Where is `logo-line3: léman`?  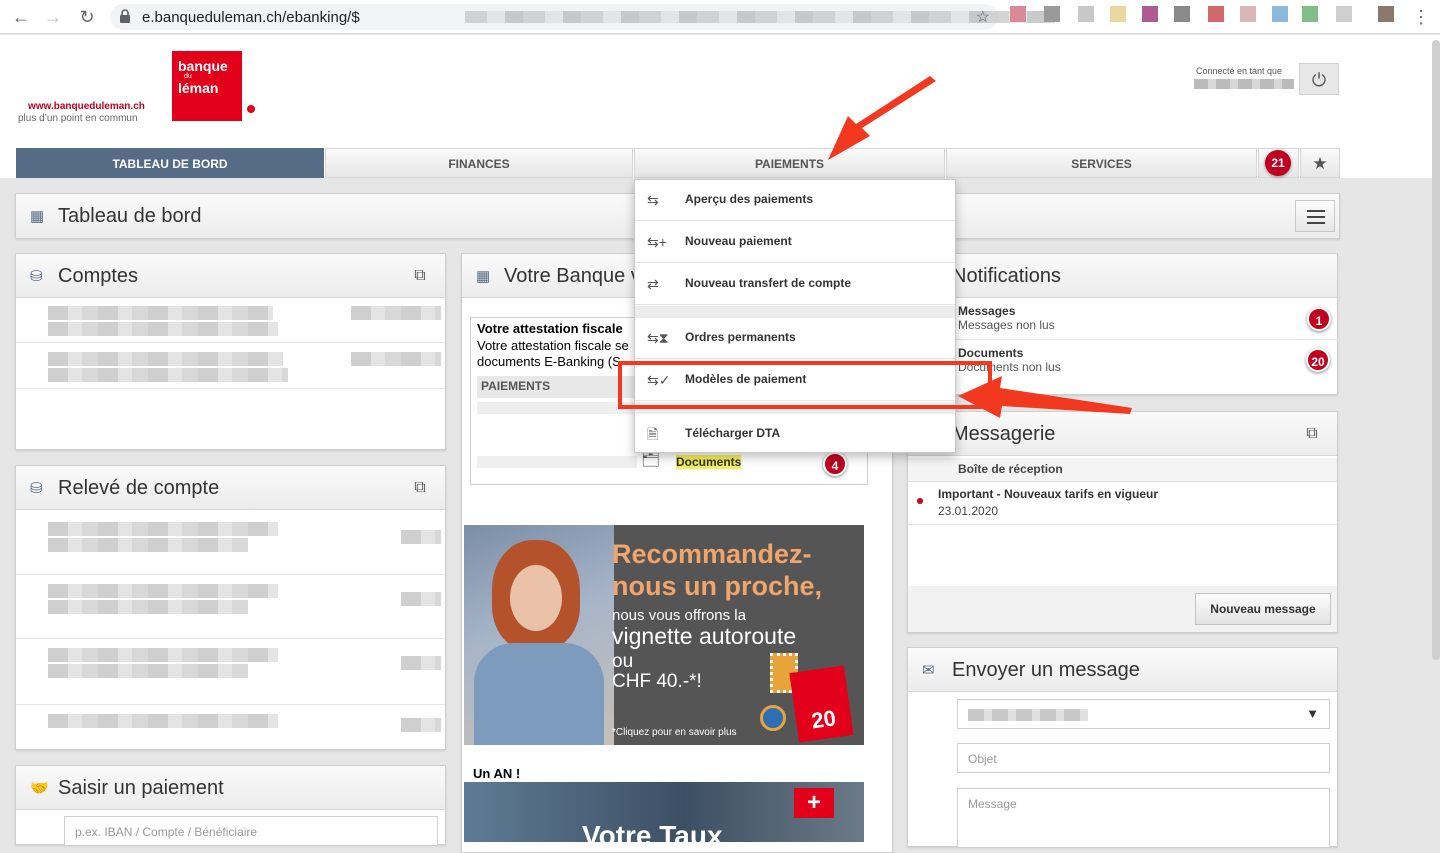
logo-line3: léman is located at coordinates (198, 88).